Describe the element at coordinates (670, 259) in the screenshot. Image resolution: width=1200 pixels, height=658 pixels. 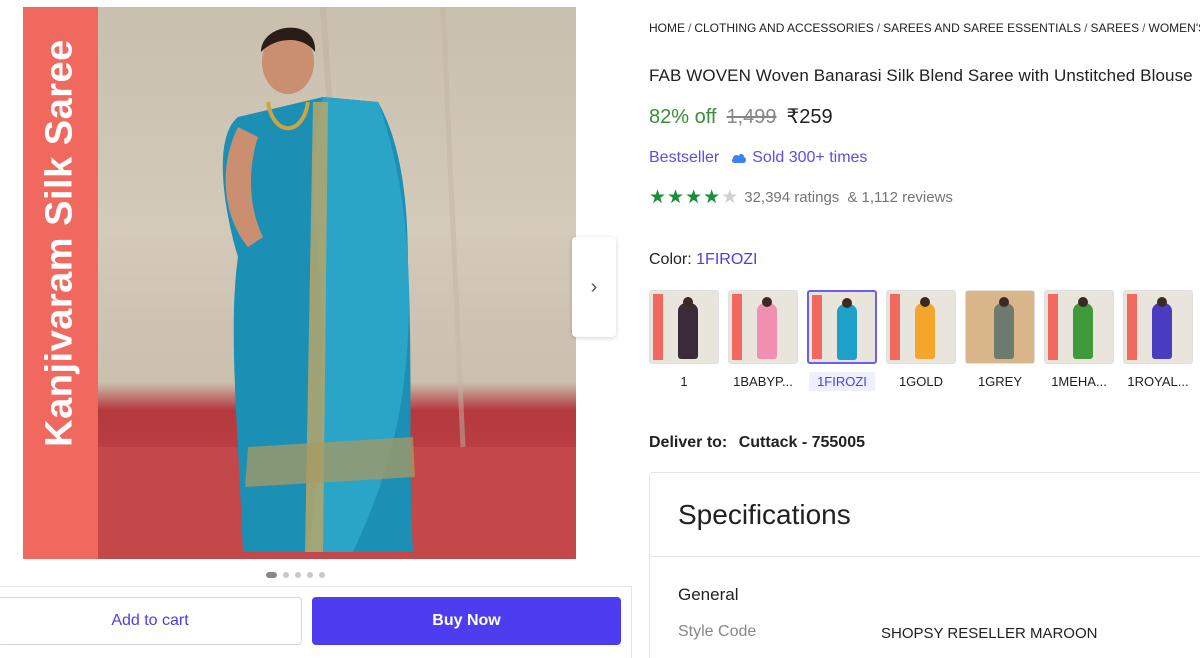
I see `color-label-text: Color:` at that location.